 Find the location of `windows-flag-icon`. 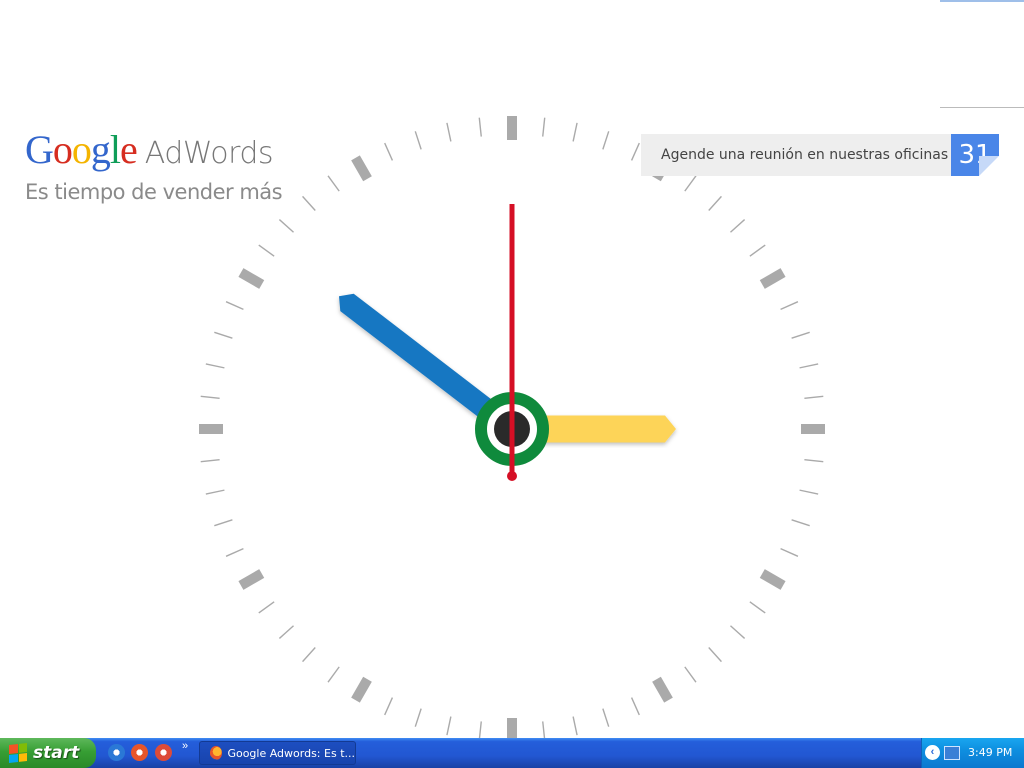

windows-flag-icon is located at coordinates (18, 753).